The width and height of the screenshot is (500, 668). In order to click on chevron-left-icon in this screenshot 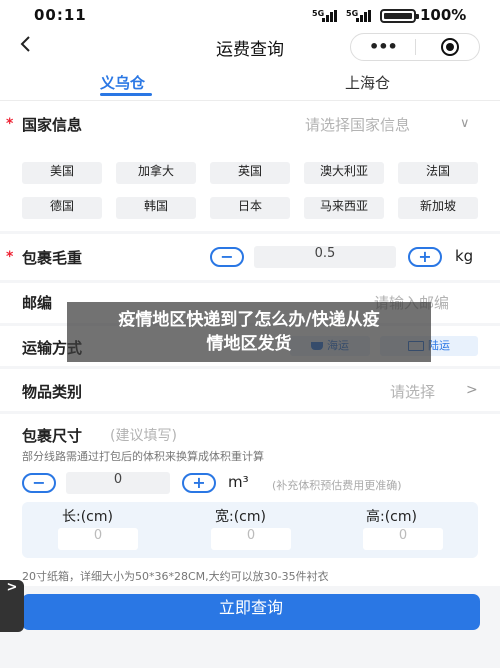, I will do `click(25, 44)`.